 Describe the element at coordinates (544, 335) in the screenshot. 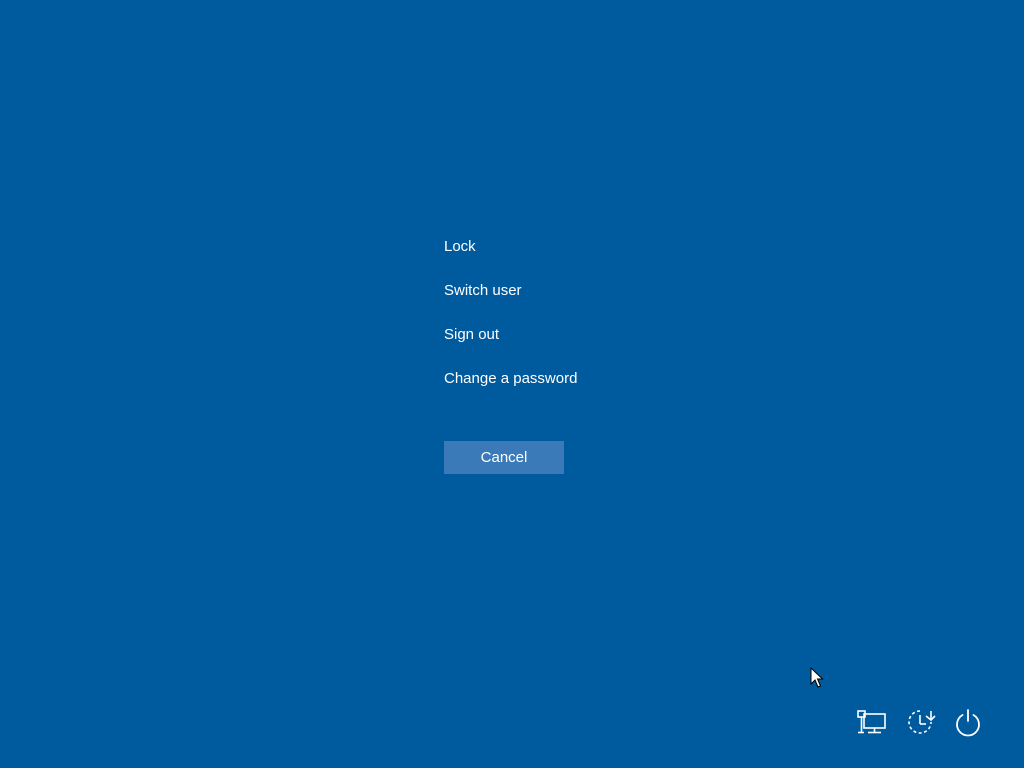

I see `sign-out-option: Sign out` at that location.